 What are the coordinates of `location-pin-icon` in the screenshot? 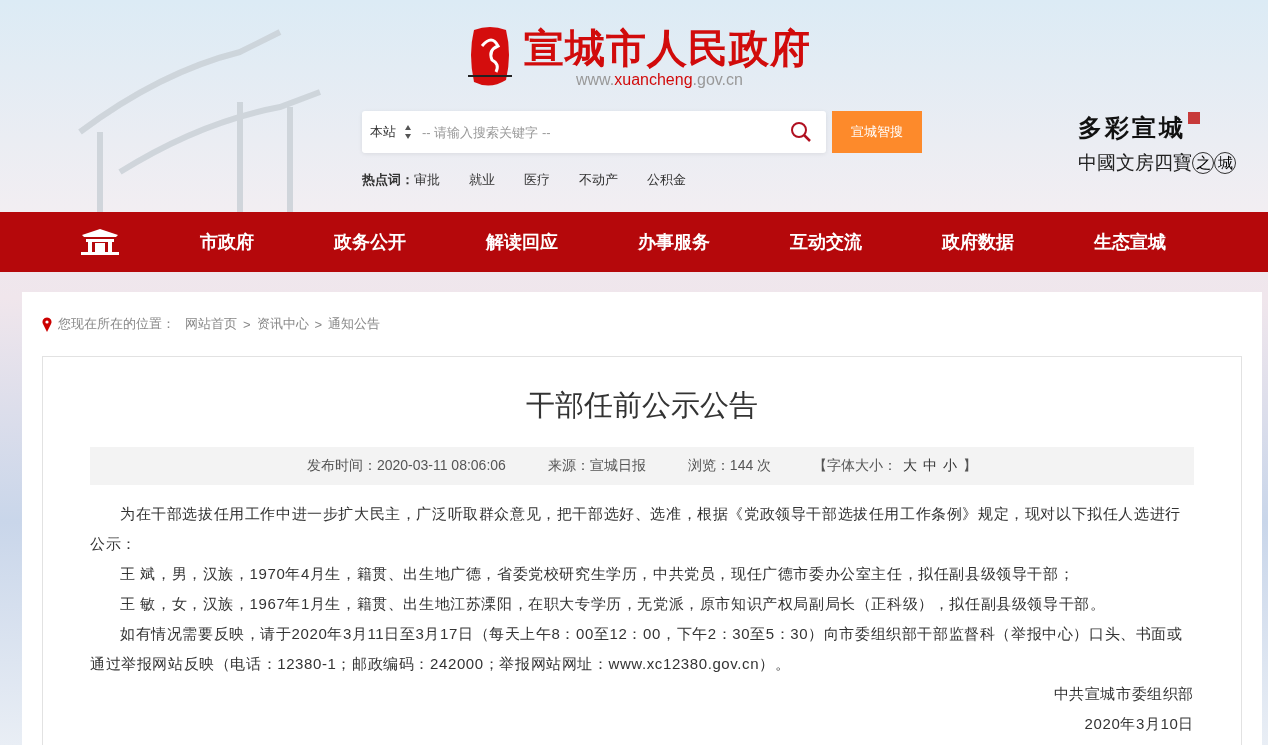 It's located at (47, 324).